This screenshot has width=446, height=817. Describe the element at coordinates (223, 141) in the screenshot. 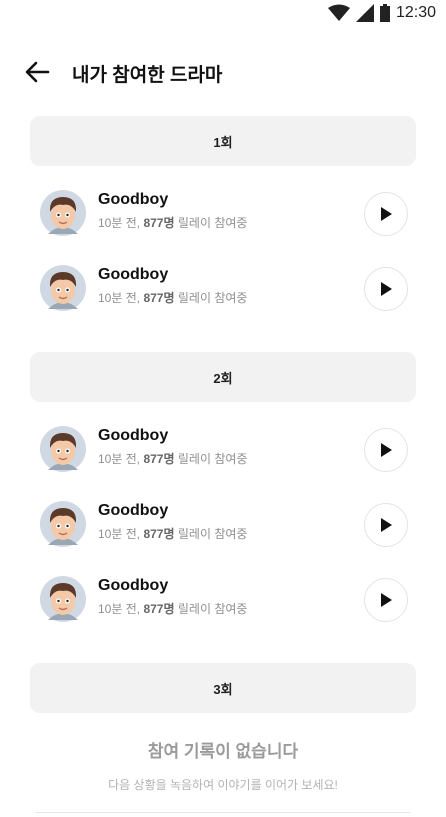

I see `episode-header: 1회` at that location.